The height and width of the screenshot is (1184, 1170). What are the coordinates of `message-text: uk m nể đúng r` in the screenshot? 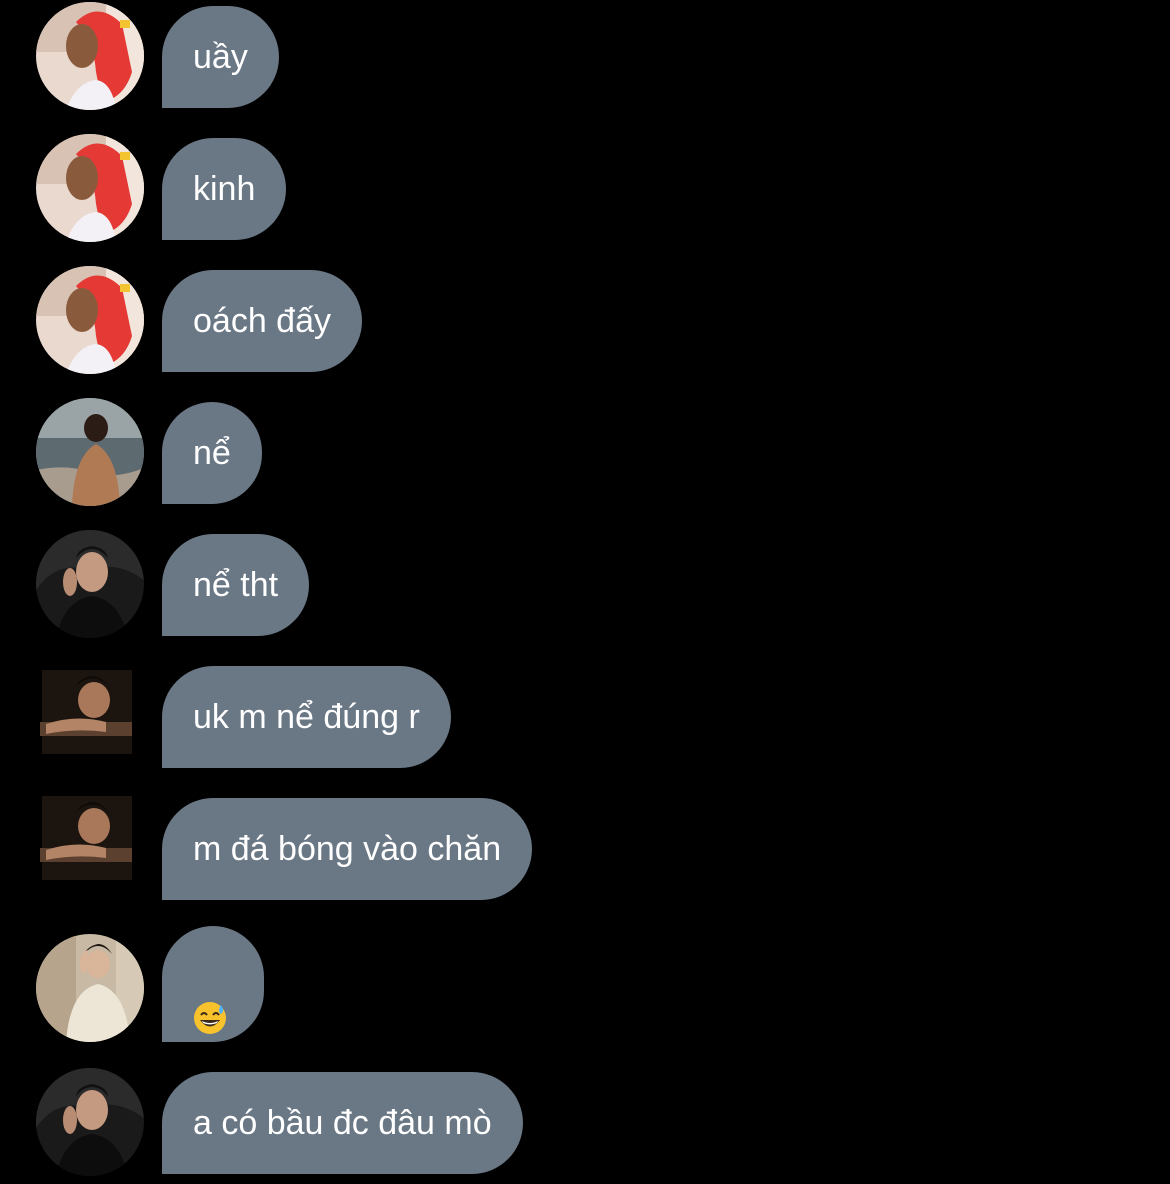 It's located at (306, 717).